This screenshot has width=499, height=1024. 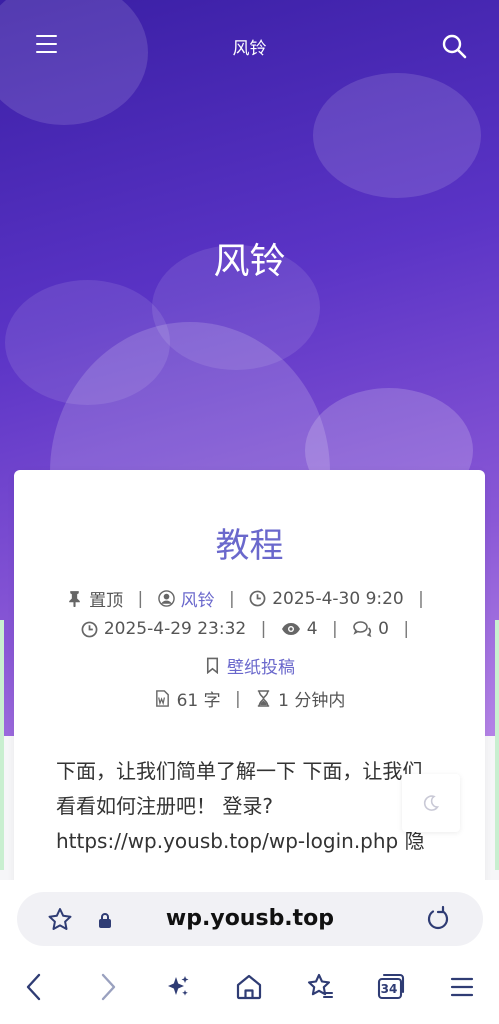 I want to click on word-count: 61 字, so click(x=187, y=698).